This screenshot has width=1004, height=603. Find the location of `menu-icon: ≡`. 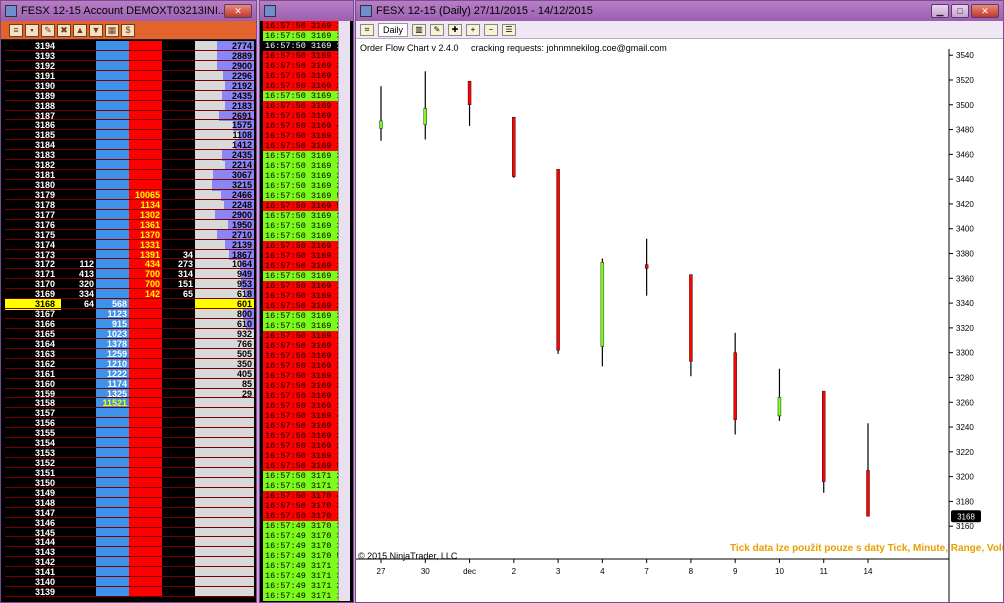

menu-icon: ≡ is located at coordinates (16, 30).